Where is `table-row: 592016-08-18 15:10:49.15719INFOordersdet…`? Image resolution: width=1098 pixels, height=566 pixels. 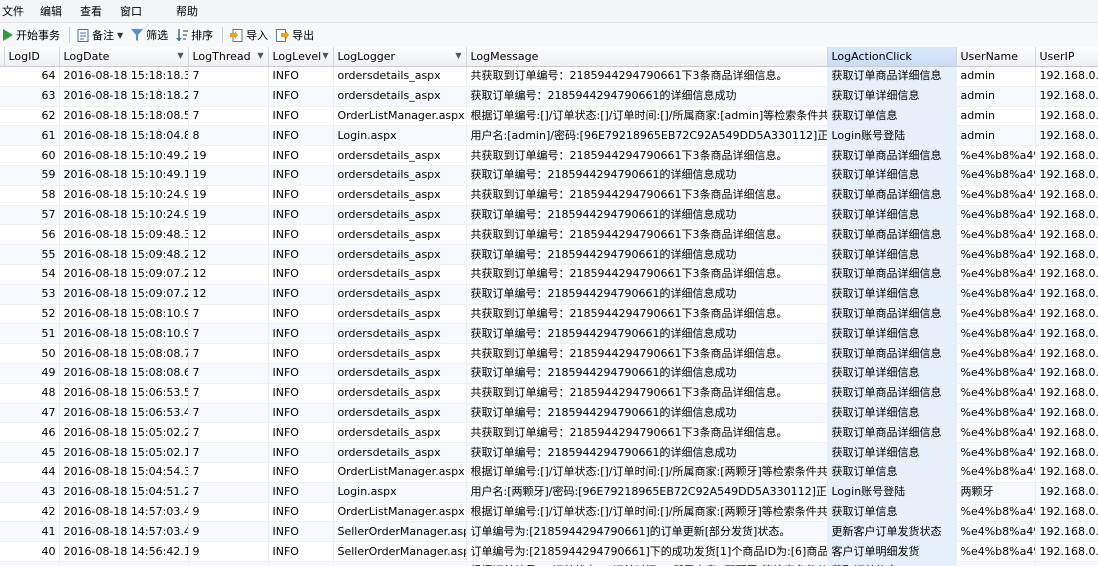 table-row: 592016-08-18 15:10:49.15719INFOordersdet… is located at coordinates (549, 175).